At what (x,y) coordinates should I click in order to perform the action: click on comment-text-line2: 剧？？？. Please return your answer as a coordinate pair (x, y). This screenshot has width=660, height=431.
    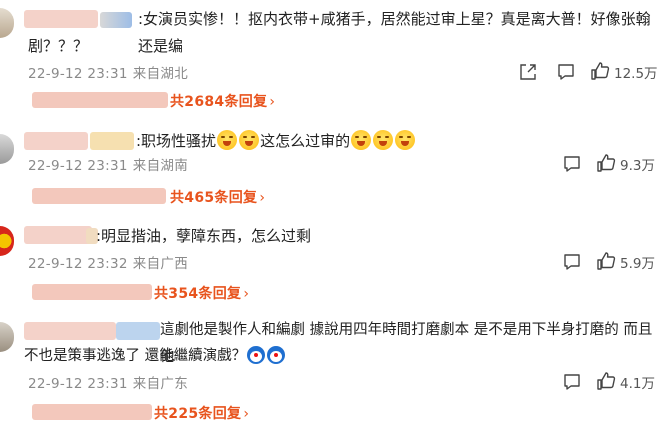
    Looking at the image, I should click on (58, 46).